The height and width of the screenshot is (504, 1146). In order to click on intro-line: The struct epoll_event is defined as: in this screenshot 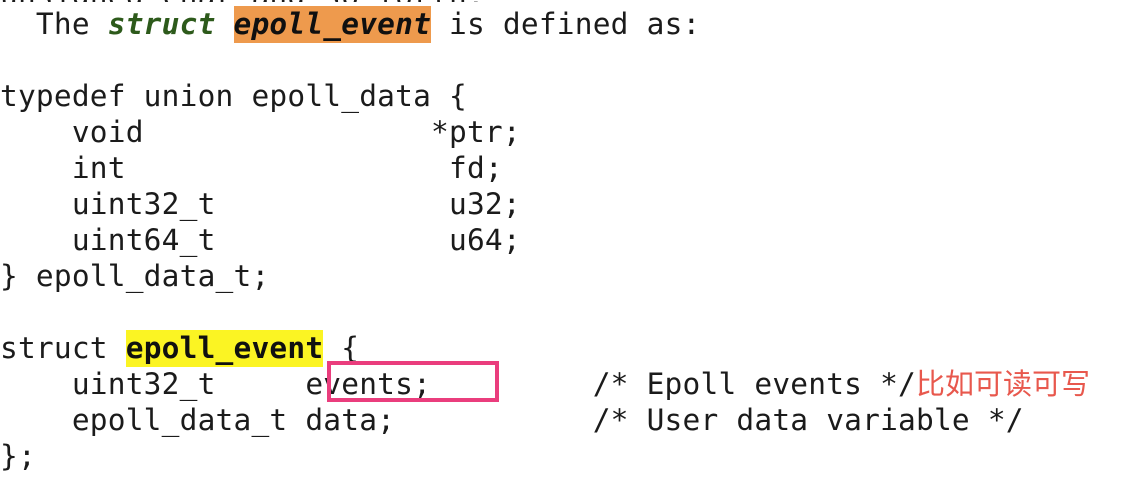, I will do `click(350, 24)`.